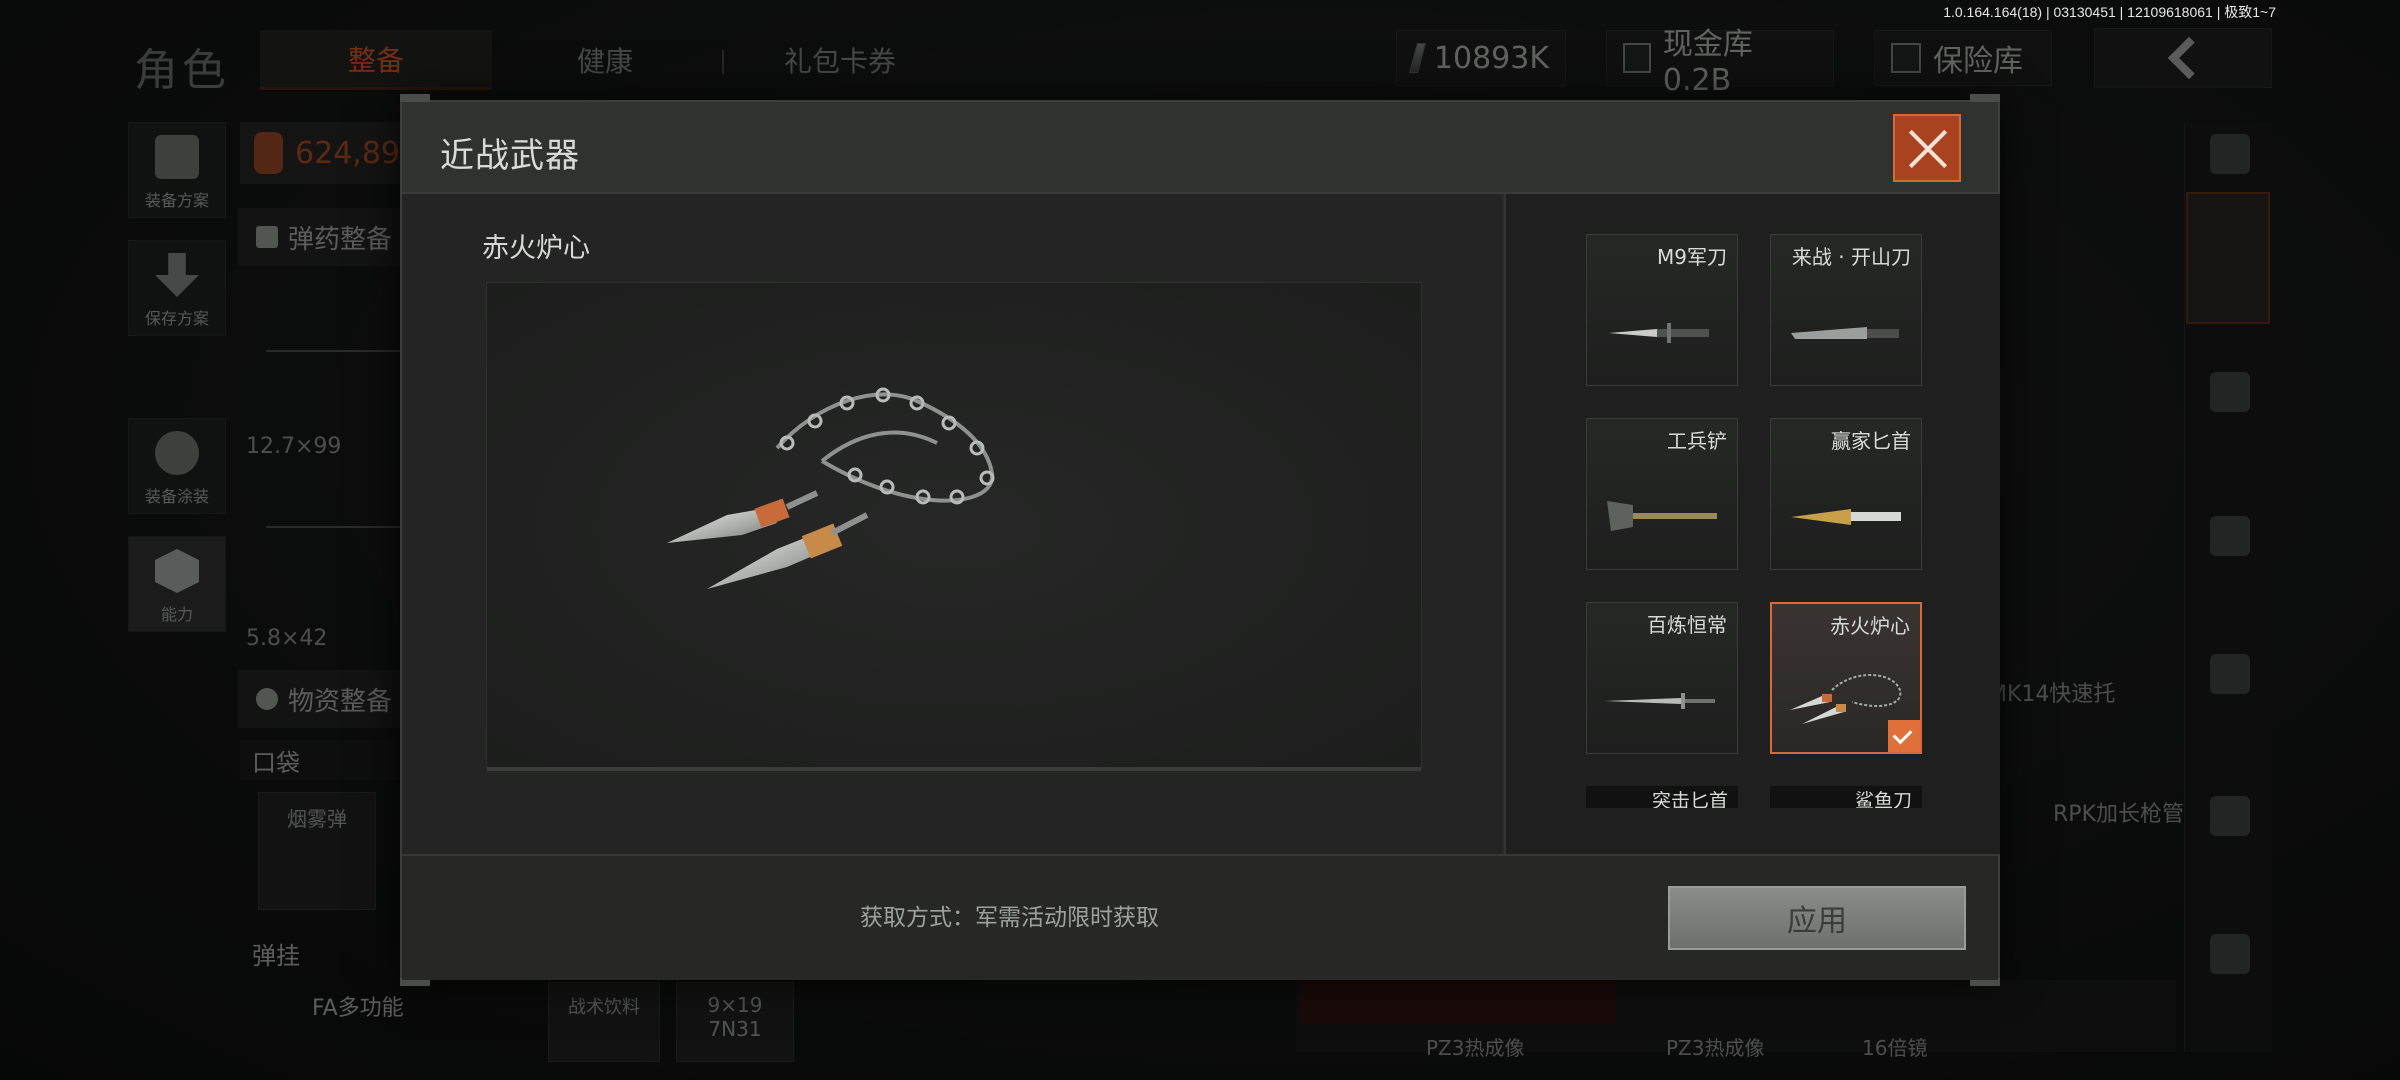 The width and height of the screenshot is (2400, 1080). What do you see at coordinates (1692, 257) in the screenshot?
I see `option-label: M9军刀` at bounding box center [1692, 257].